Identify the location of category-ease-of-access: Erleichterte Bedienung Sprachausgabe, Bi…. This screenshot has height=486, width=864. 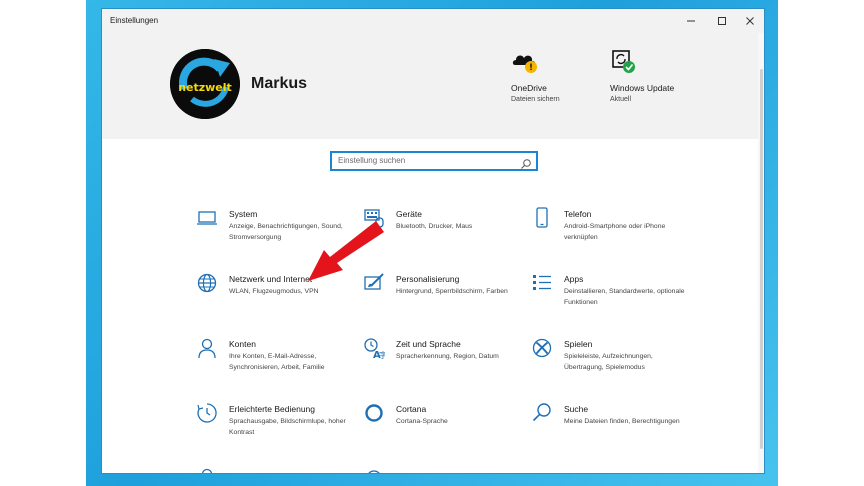
(276, 430).